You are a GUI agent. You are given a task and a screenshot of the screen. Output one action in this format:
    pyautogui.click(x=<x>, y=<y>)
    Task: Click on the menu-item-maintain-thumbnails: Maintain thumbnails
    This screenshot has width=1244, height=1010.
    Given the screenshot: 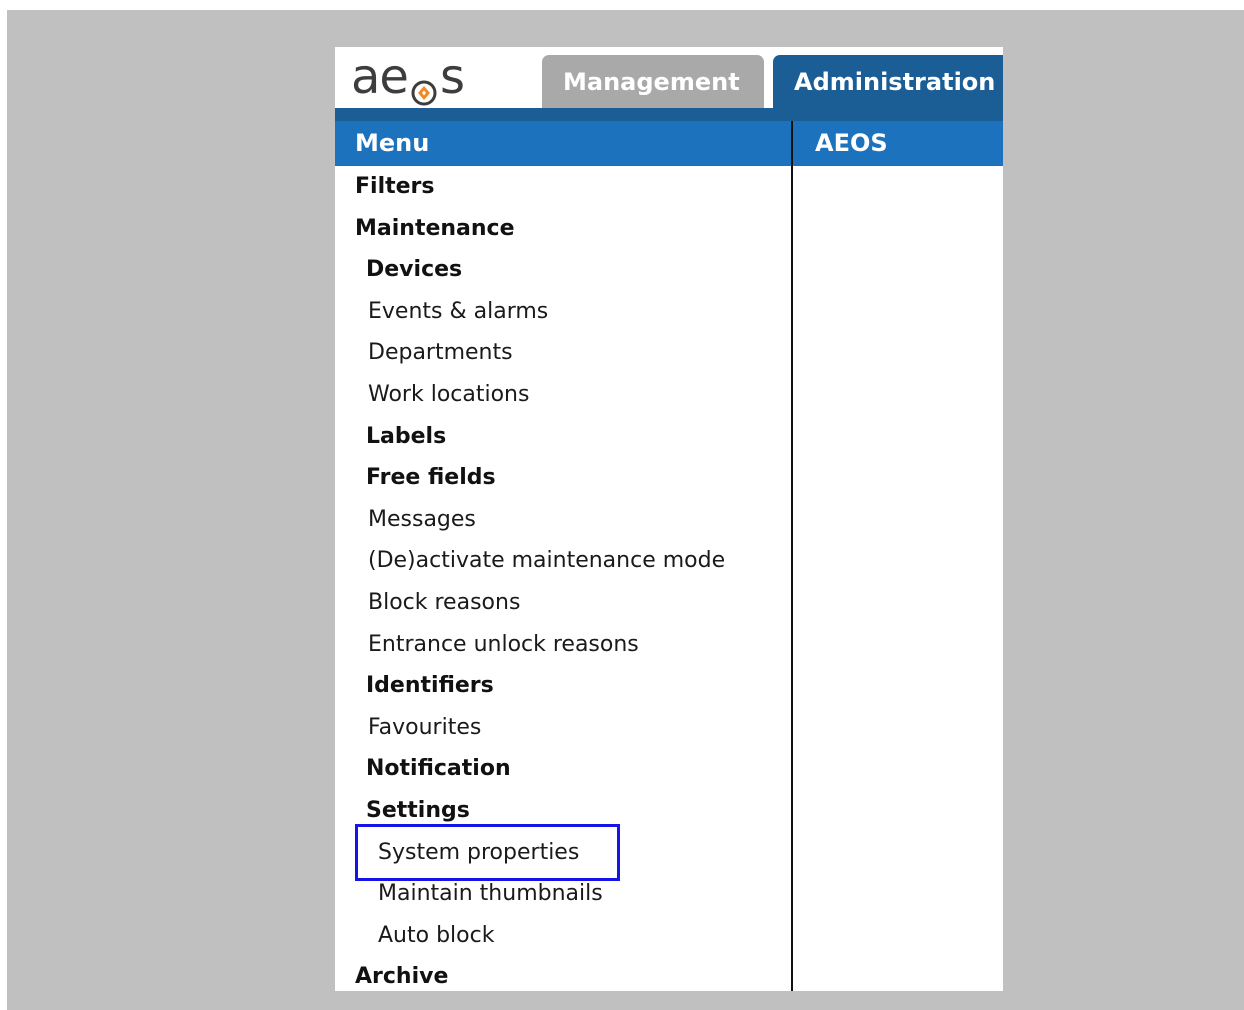 What is the action you would take?
    pyautogui.click(x=563, y=894)
    